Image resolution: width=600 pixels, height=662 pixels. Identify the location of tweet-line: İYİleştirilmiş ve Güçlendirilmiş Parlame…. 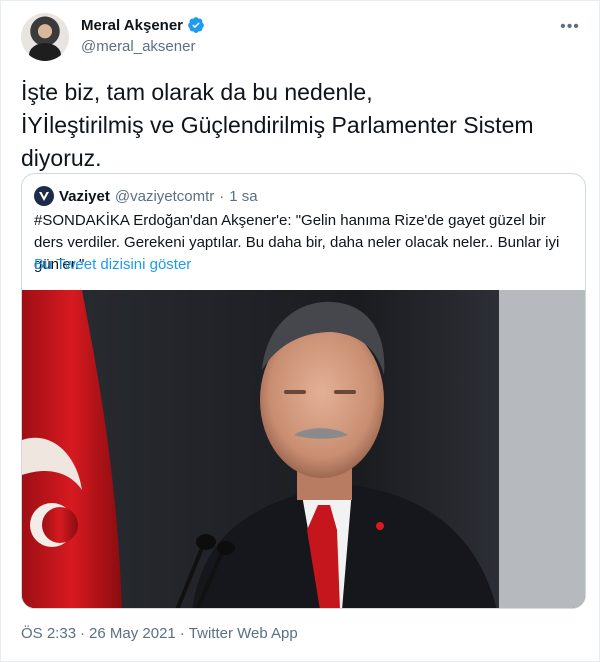
(277, 125).